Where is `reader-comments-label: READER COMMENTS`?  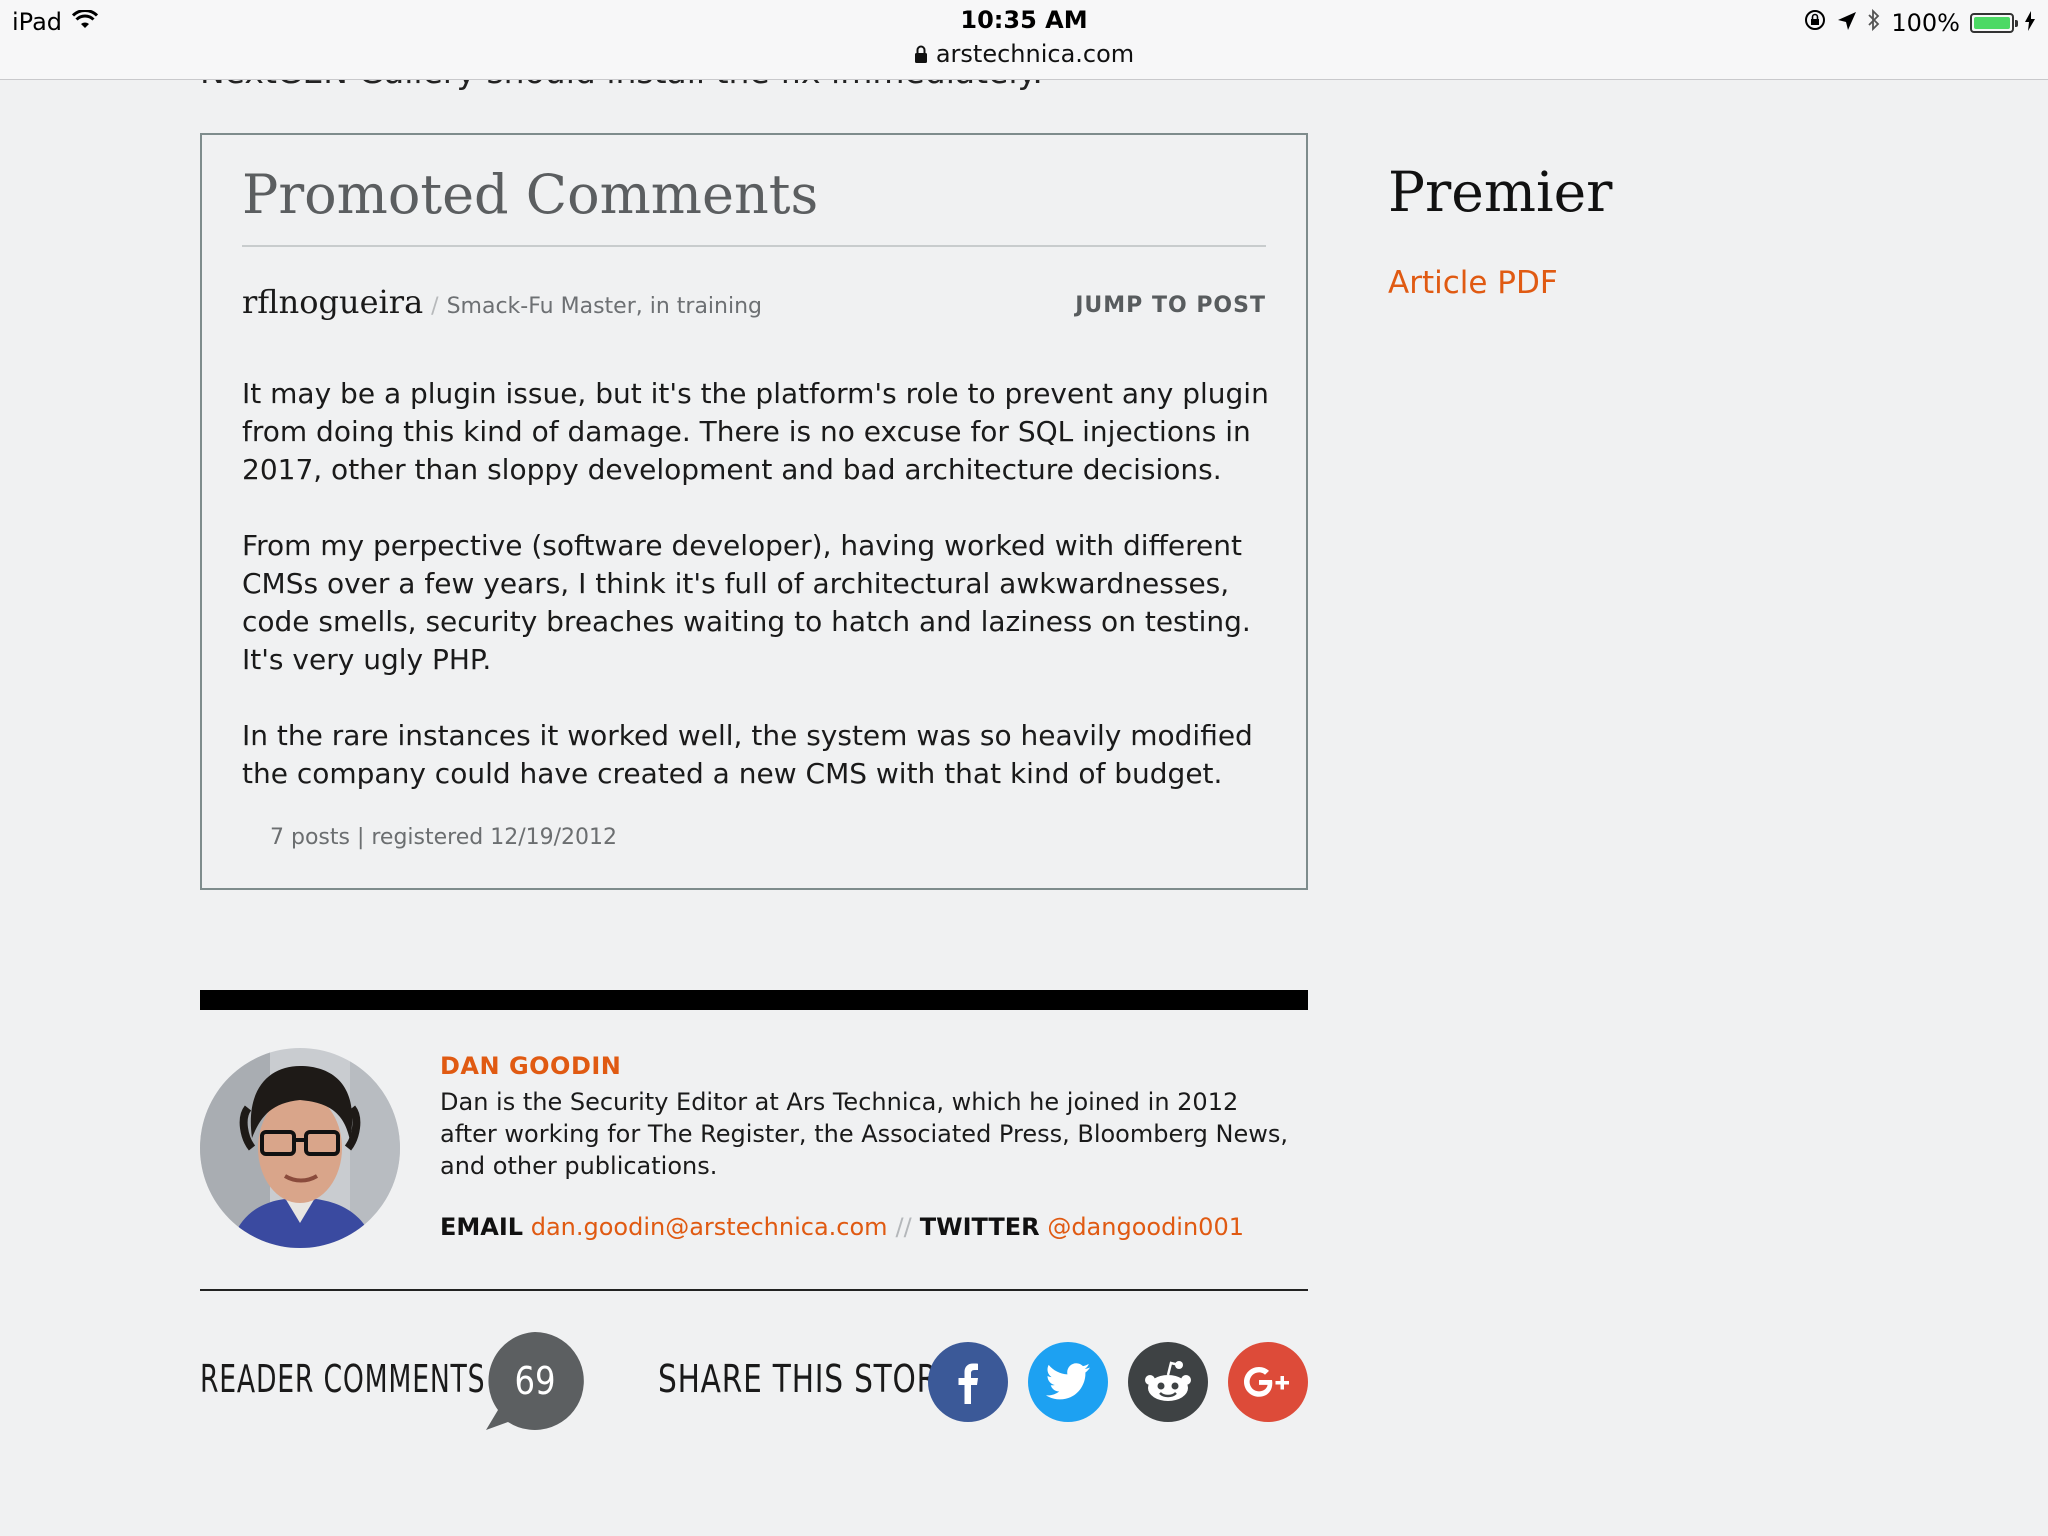 reader-comments-label: READER COMMENTS is located at coordinates (342, 1379).